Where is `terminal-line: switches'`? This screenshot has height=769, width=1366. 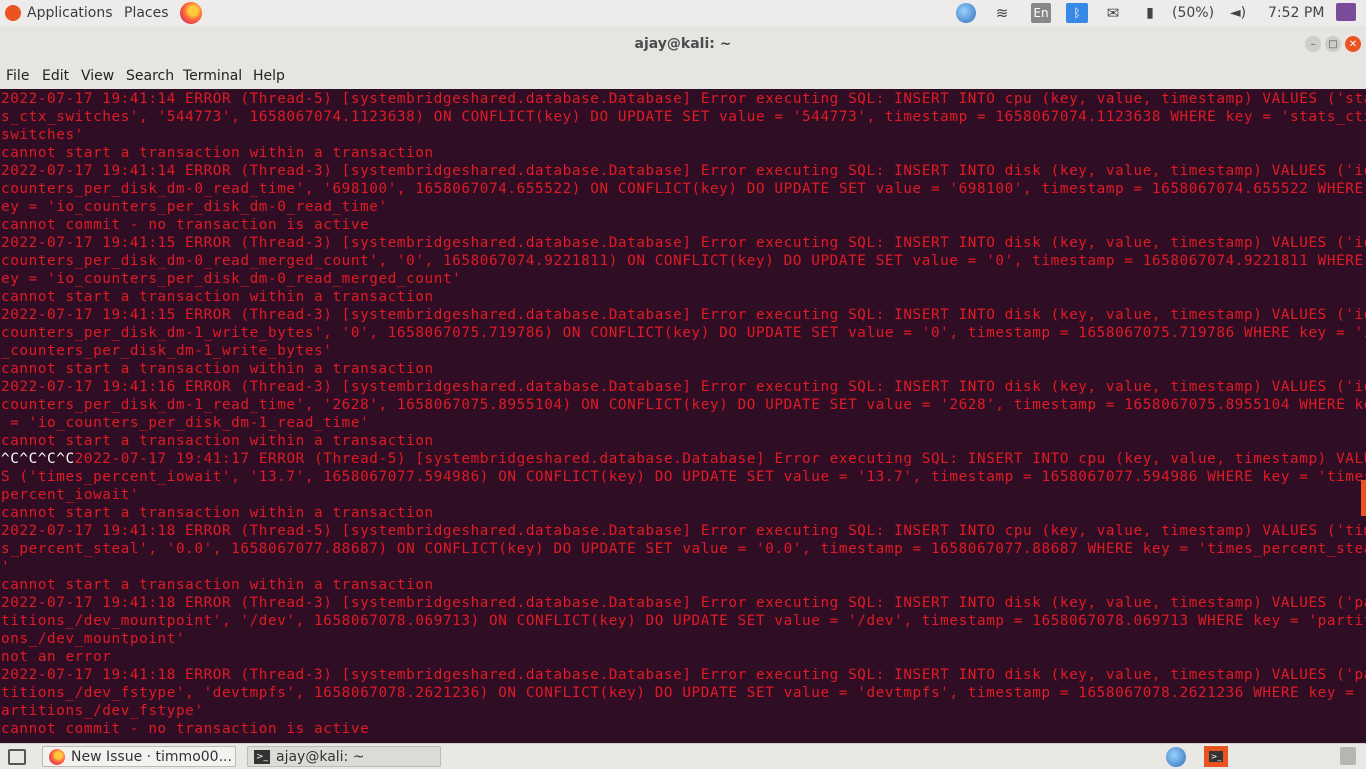 terminal-line: switches' is located at coordinates (42, 135).